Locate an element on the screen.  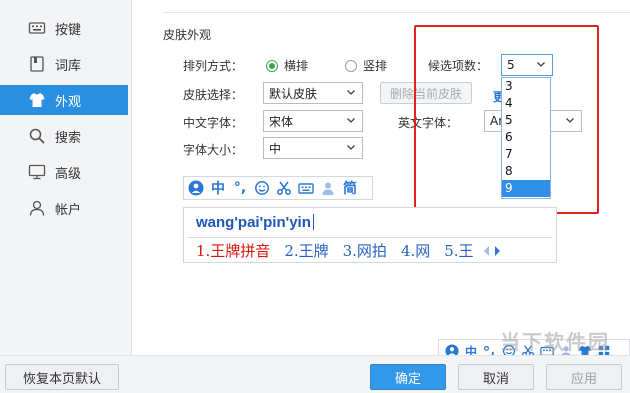
dialog-footer: 恢复本页默认 确定 取消 应用 is located at coordinates (315, 374).